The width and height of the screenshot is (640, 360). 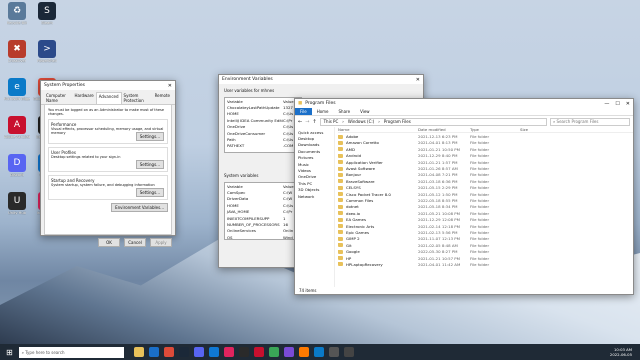 What do you see at coordinates (238, 212) in the screenshot?
I see `var-name: JAVA_HOME` at bounding box center [238, 212].